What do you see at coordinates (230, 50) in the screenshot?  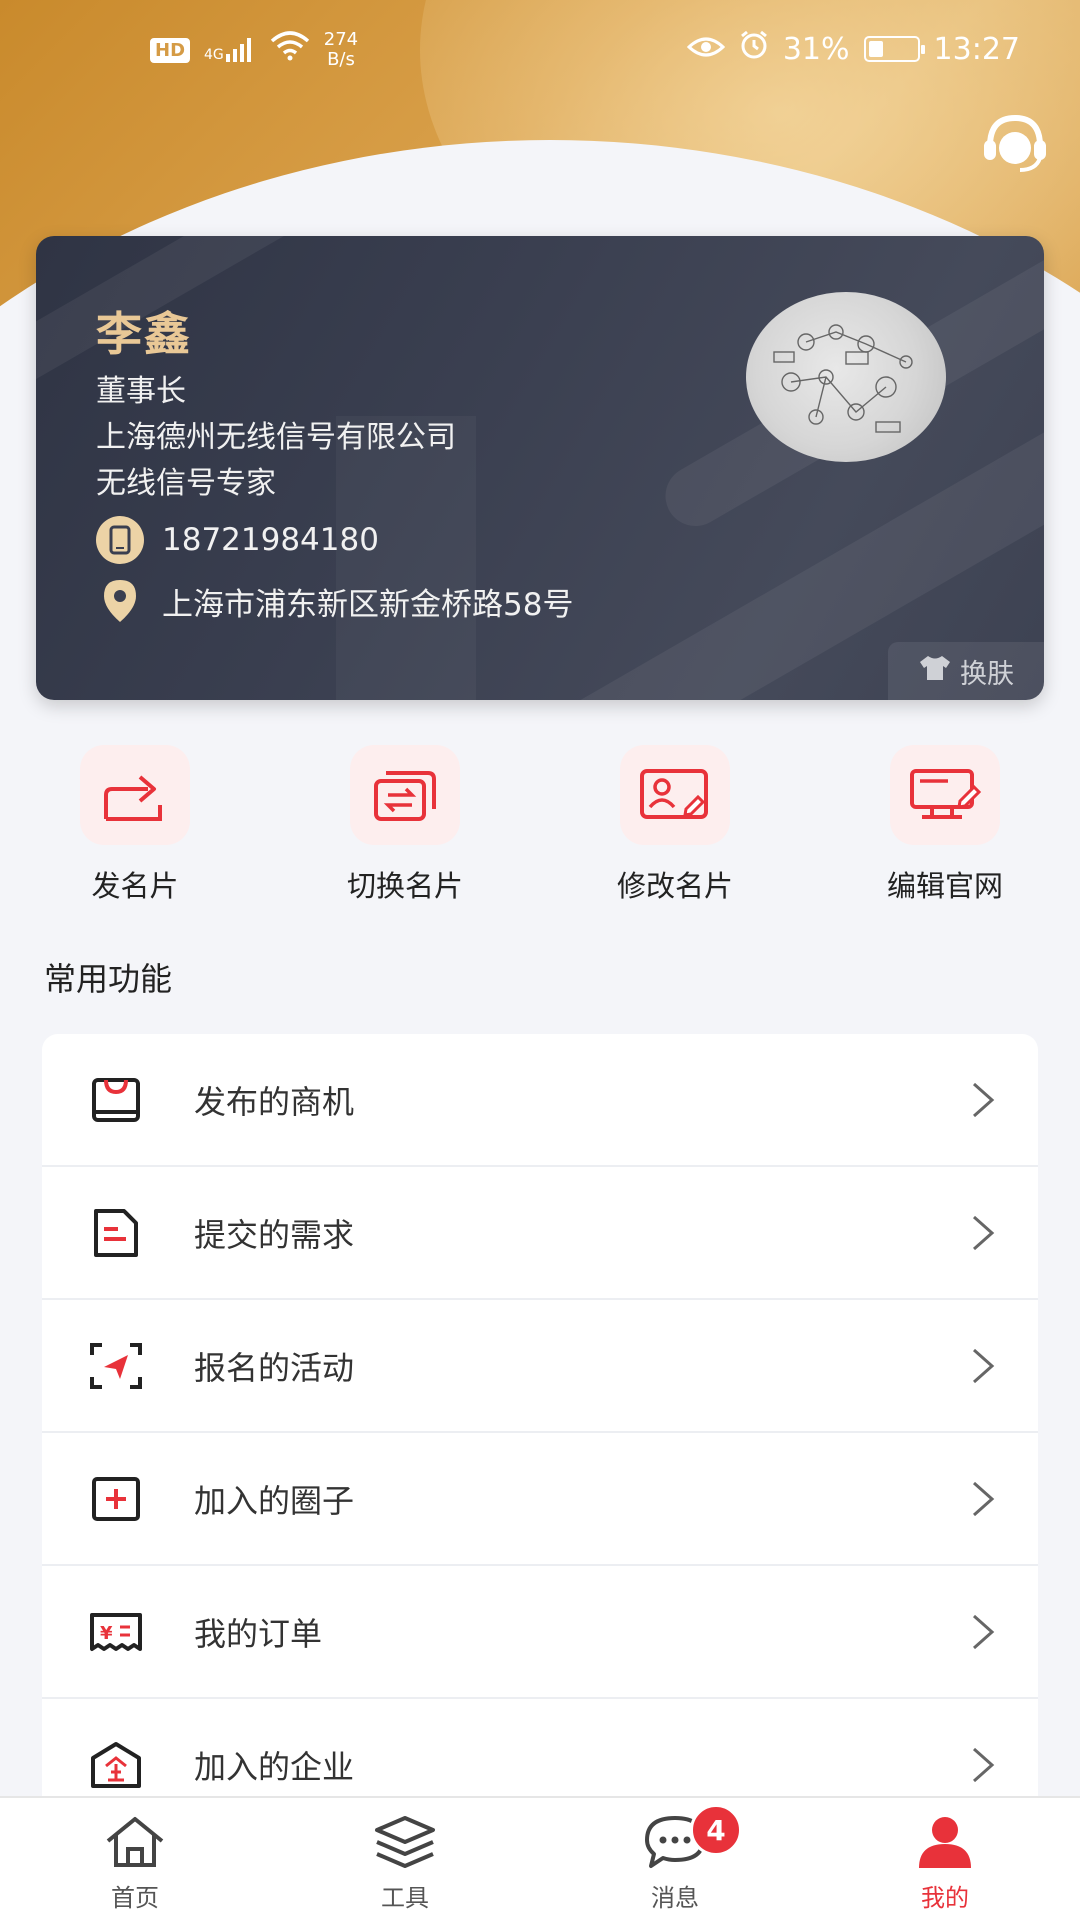 I see `signal-icon: 4G` at bounding box center [230, 50].